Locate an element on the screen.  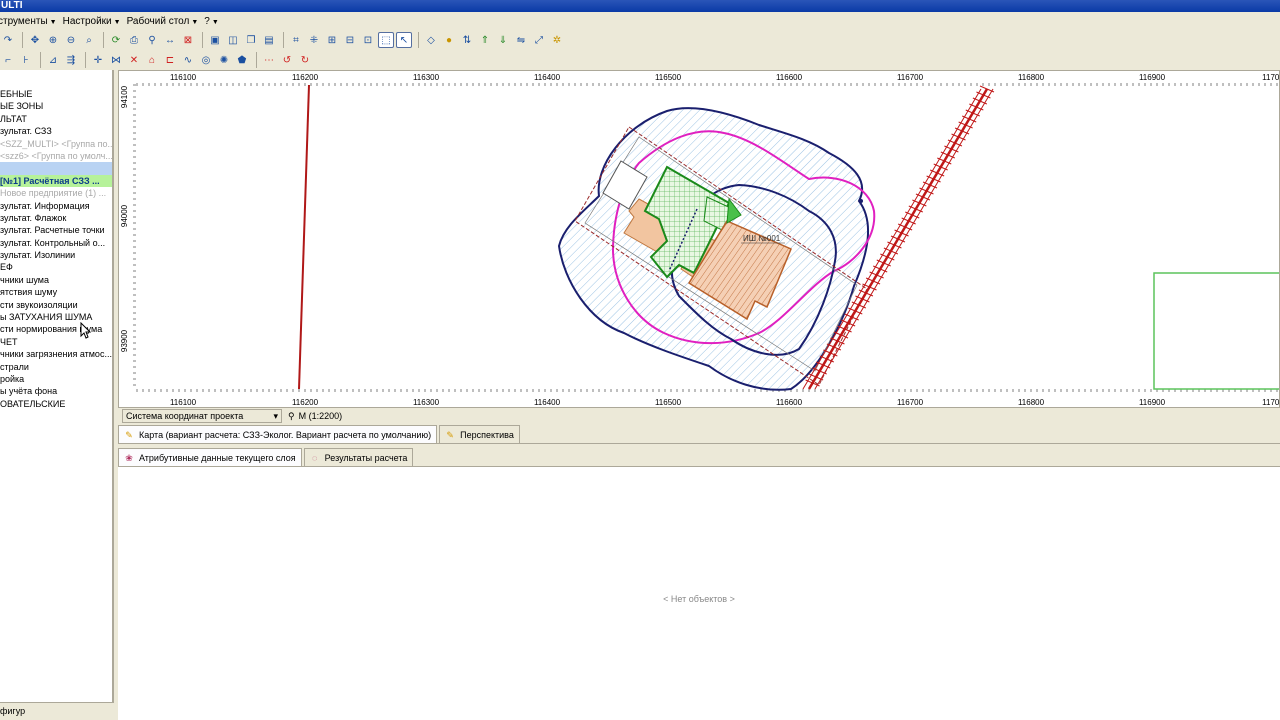
tab-calculation-results: ◌ Результаты расчета is located at coordinates (358, 457).